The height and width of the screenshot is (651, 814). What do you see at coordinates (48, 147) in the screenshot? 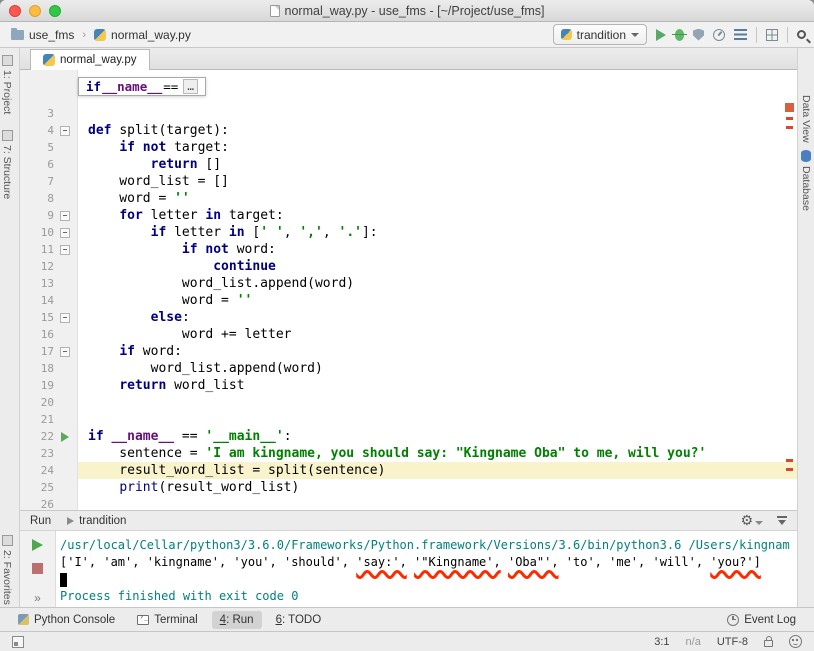
I see `gutter-line: 5` at bounding box center [48, 147].